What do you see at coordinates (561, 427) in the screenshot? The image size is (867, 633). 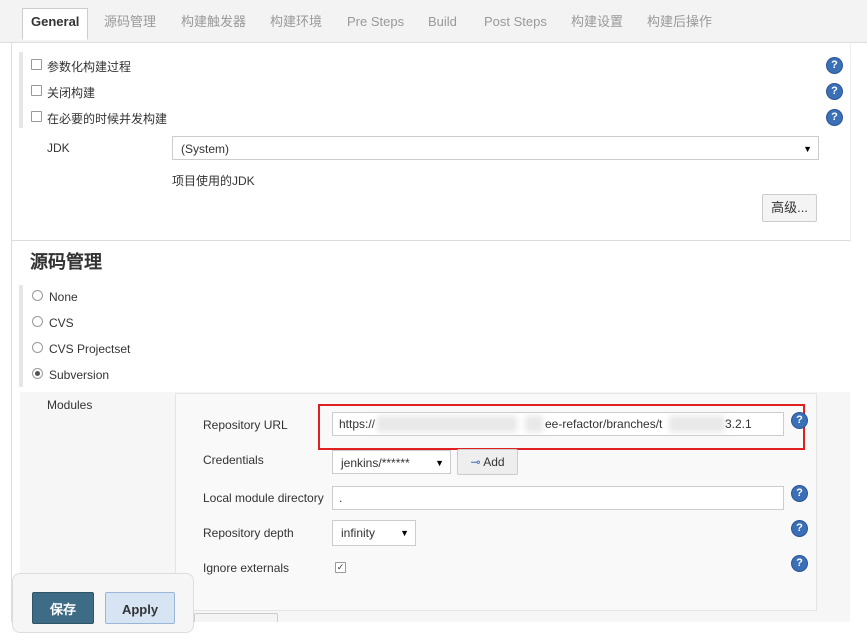 I see `red-highlight-box` at bounding box center [561, 427].